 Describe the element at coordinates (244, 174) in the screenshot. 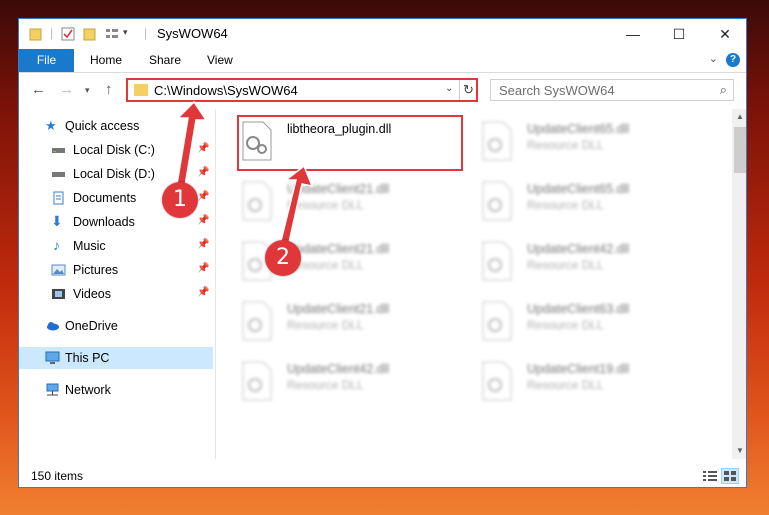

I see `annotation-arrows` at that location.